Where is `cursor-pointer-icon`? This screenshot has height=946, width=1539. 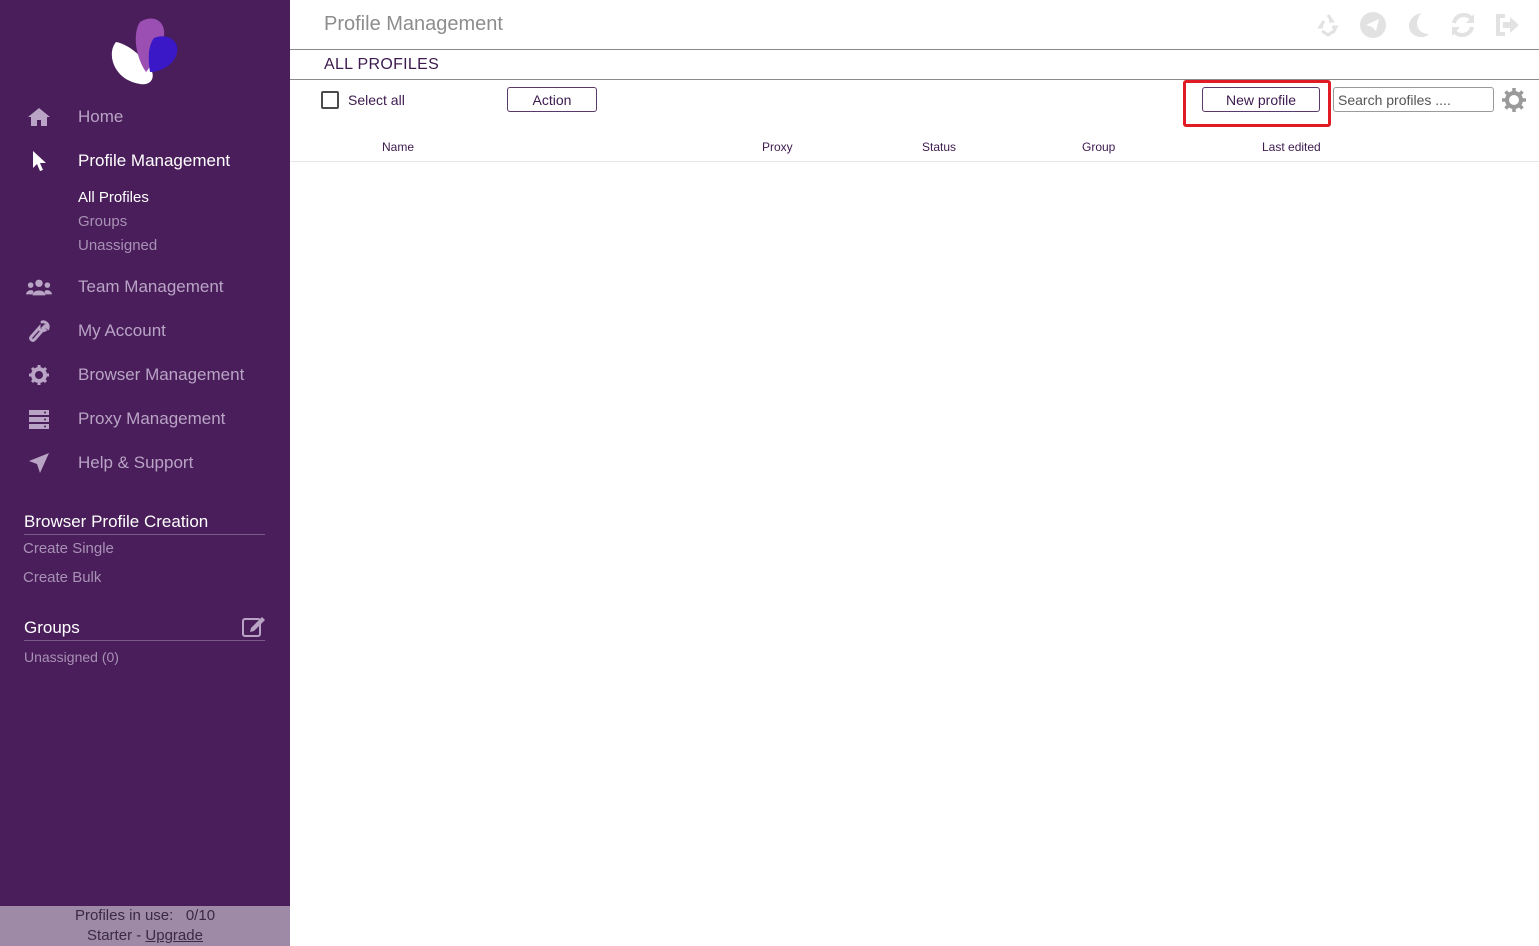 cursor-pointer-icon is located at coordinates (39, 161).